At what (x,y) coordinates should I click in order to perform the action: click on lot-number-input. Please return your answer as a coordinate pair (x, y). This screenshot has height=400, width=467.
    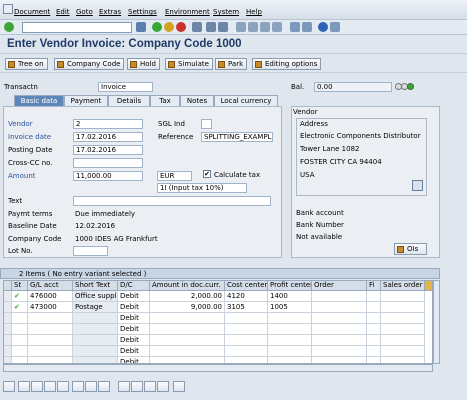
    Looking at the image, I should click on (90, 251).